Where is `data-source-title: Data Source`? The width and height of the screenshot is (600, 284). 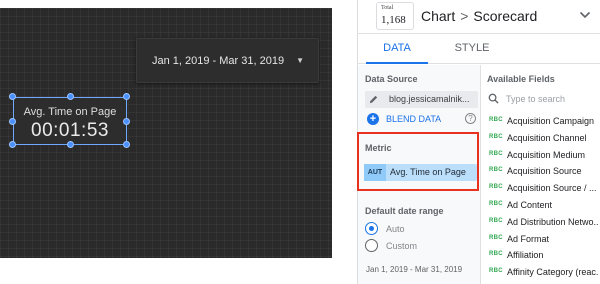
data-source-title: Data Source is located at coordinates (391, 79).